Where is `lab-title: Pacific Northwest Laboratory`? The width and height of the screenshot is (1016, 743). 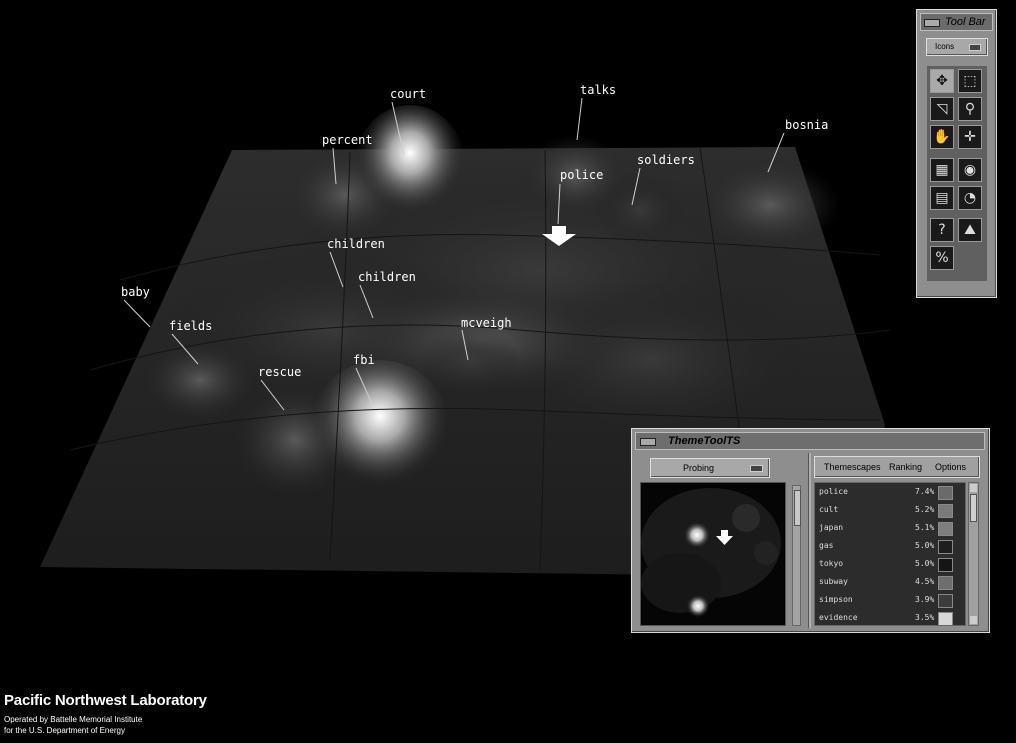 lab-title: Pacific Northwest Laboratory is located at coordinates (105, 700).